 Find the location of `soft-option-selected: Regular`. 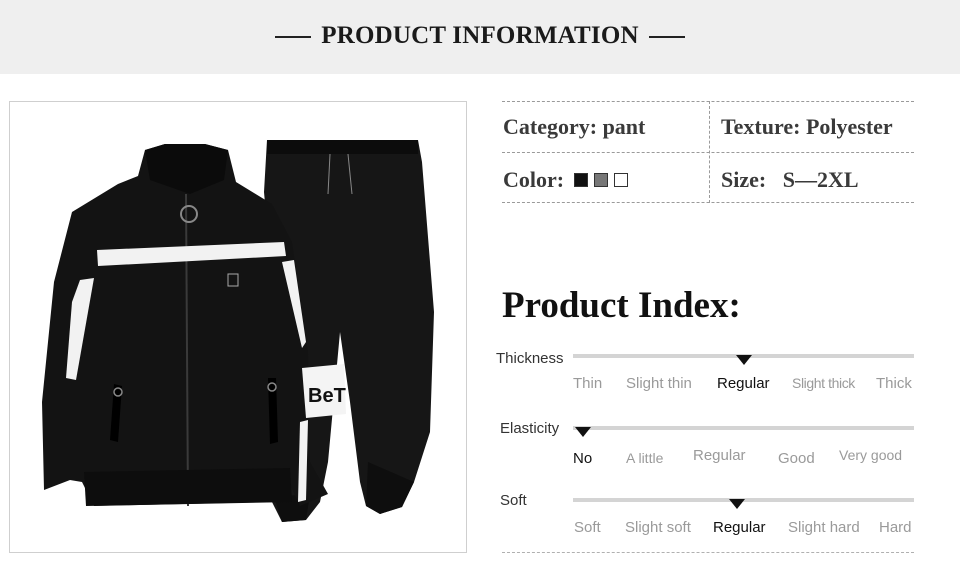

soft-option-selected: Regular is located at coordinates (739, 527).